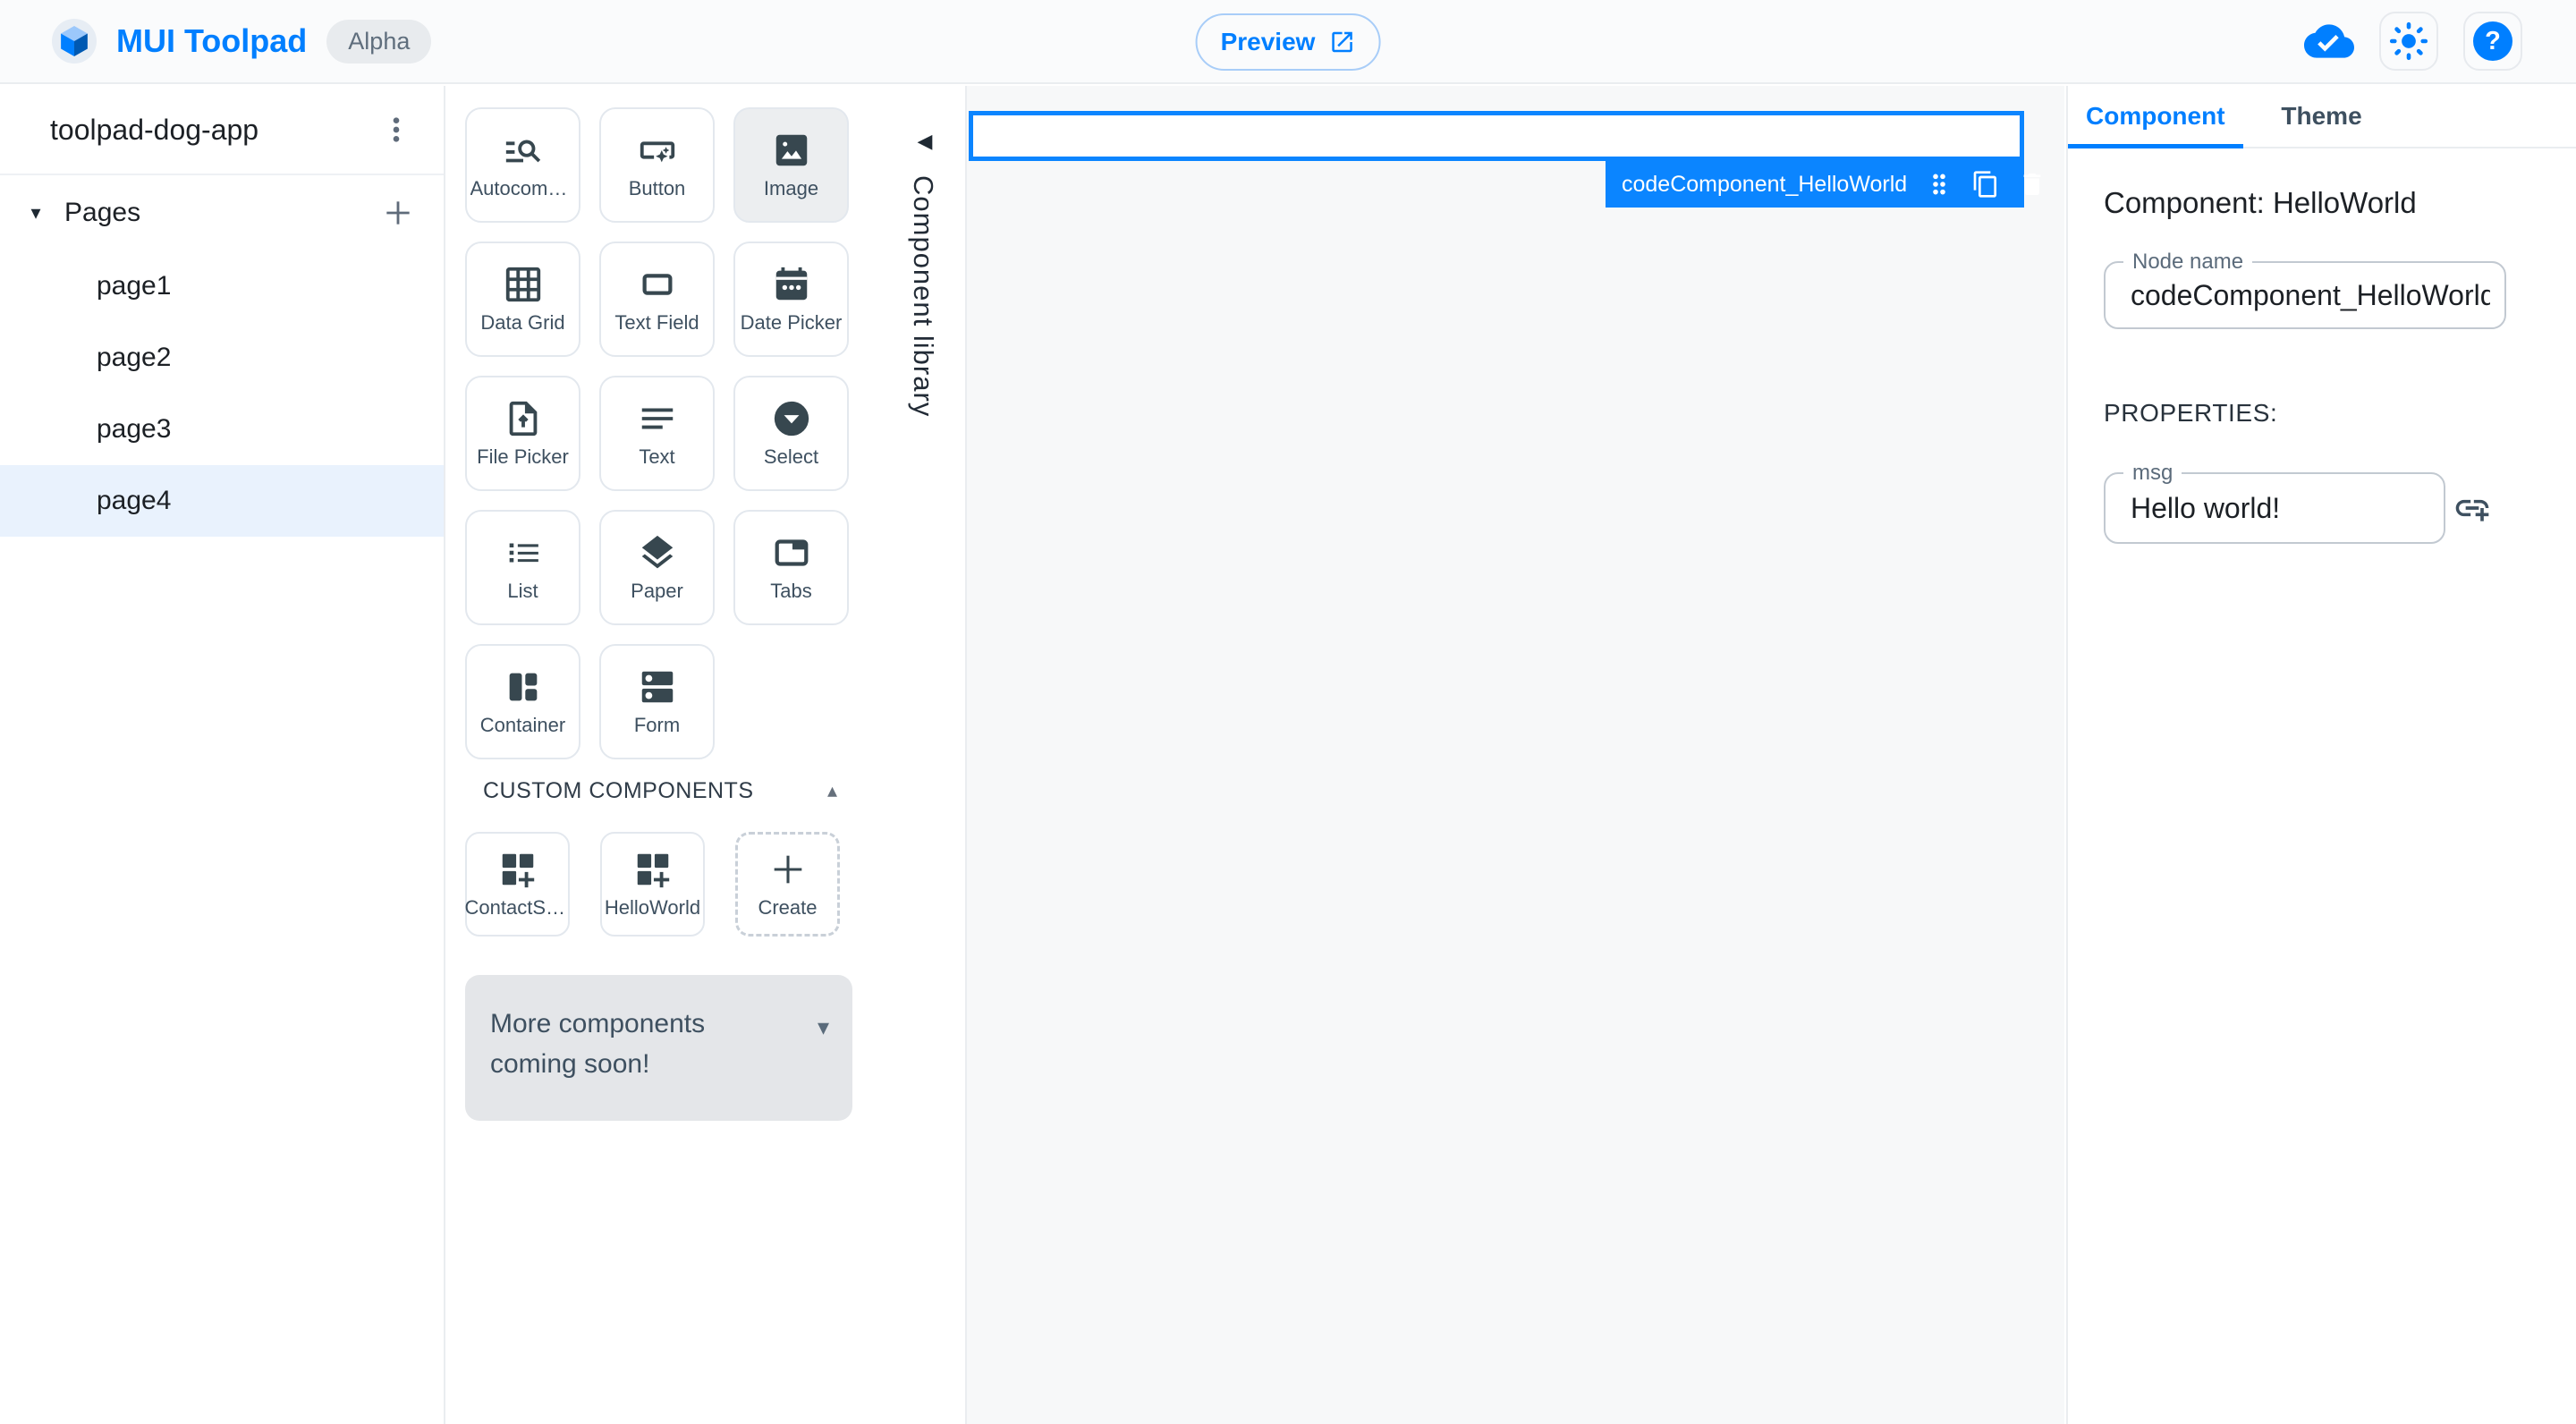 The width and height of the screenshot is (2576, 1424). Describe the element at coordinates (379, 41) in the screenshot. I see `alpha-badge: Alpha` at that location.